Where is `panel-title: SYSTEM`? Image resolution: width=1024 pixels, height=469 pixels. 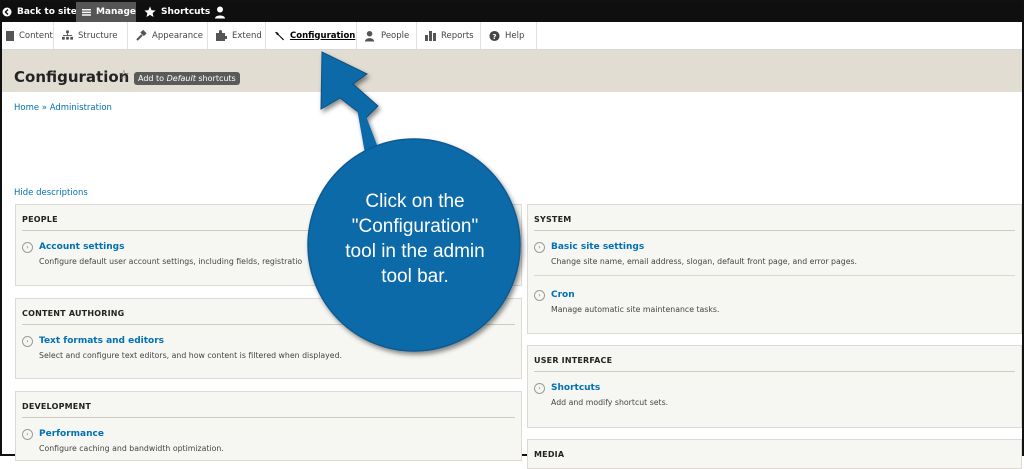
panel-title: SYSTEM is located at coordinates (553, 219).